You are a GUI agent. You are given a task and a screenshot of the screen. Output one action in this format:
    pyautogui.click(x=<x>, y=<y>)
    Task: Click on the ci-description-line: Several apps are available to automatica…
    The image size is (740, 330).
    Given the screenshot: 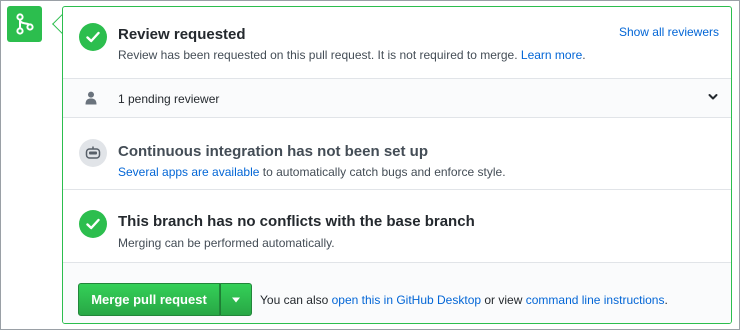 What is the action you would take?
    pyautogui.click(x=312, y=172)
    